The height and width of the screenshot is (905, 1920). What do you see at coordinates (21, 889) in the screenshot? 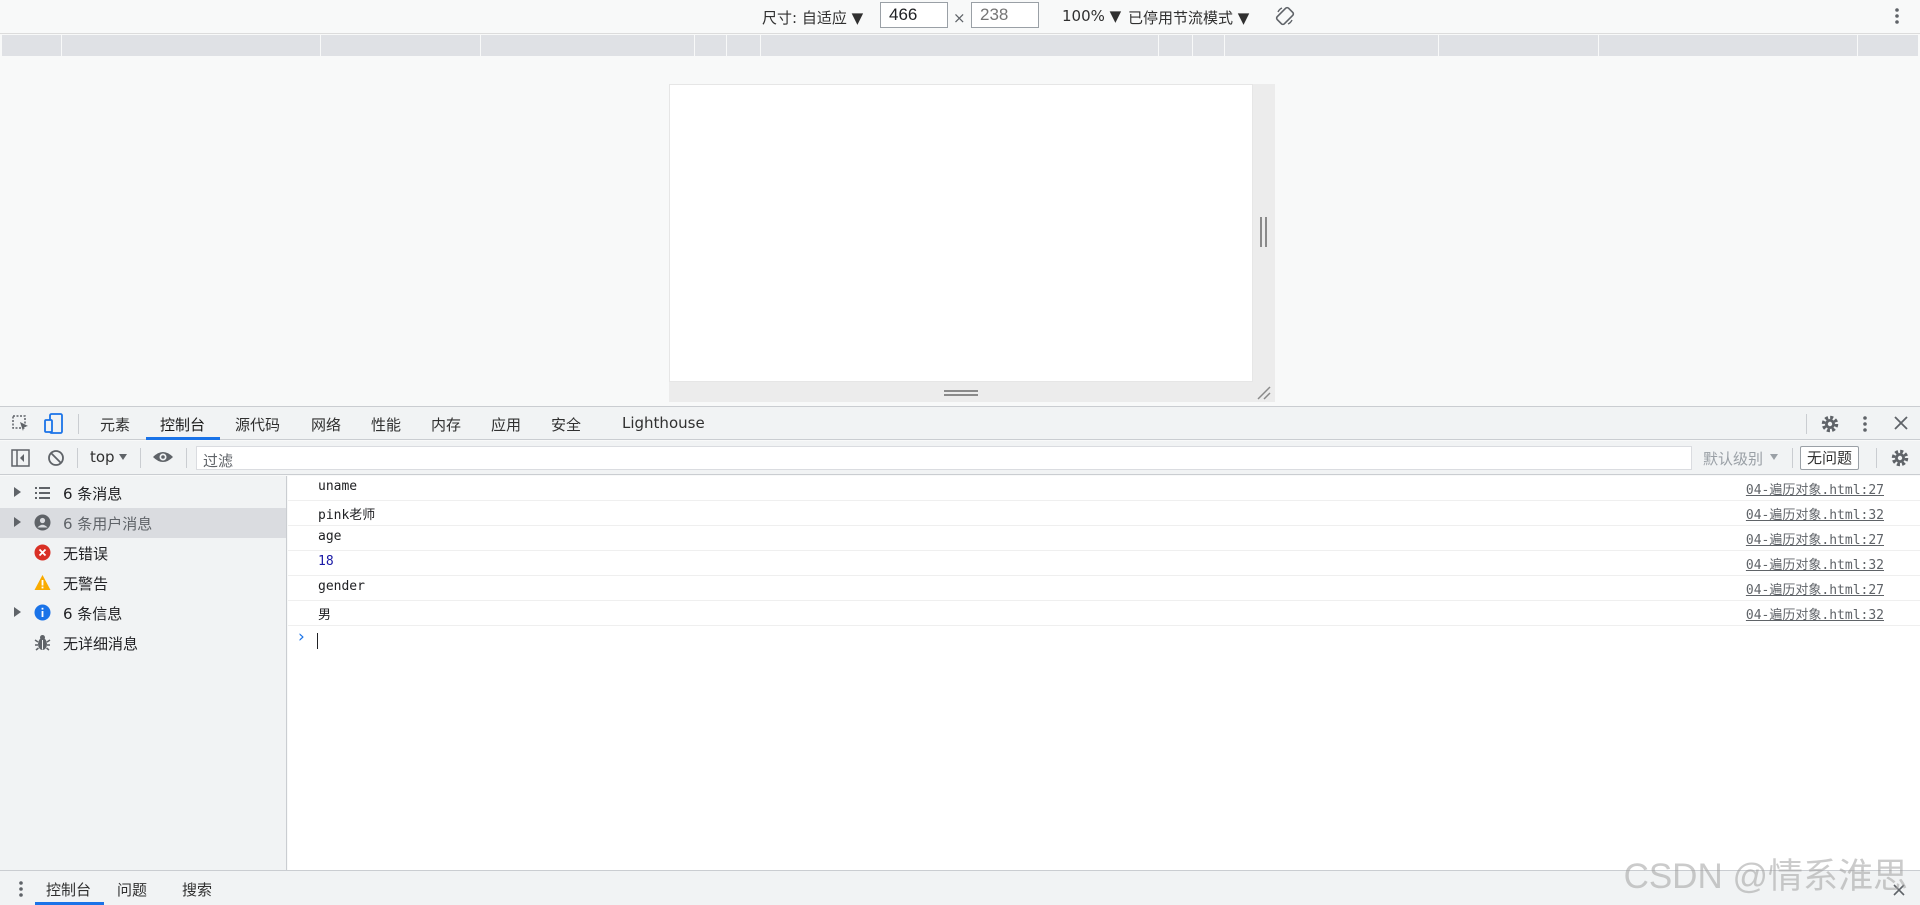
I see `drawer-more-icon` at bounding box center [21, 889].